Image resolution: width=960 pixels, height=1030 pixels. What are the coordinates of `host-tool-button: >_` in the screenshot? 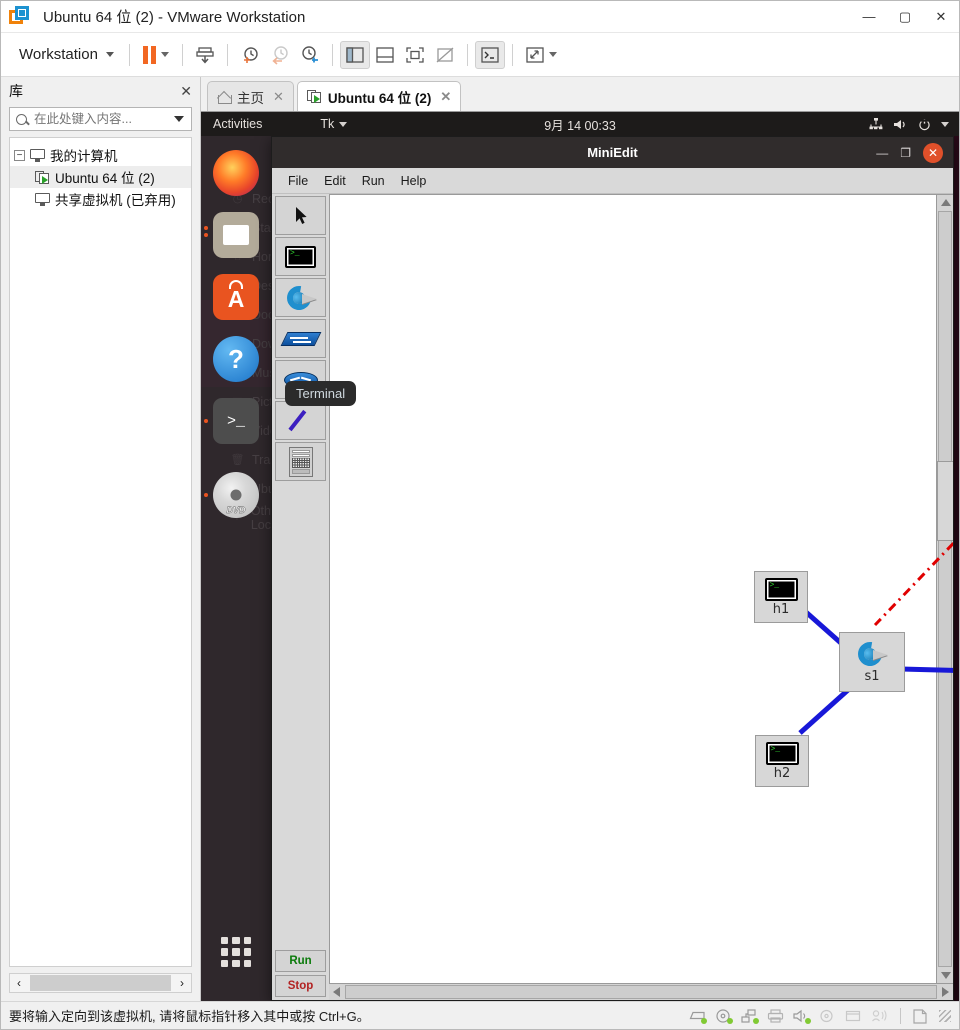 It's located at (300, 256).